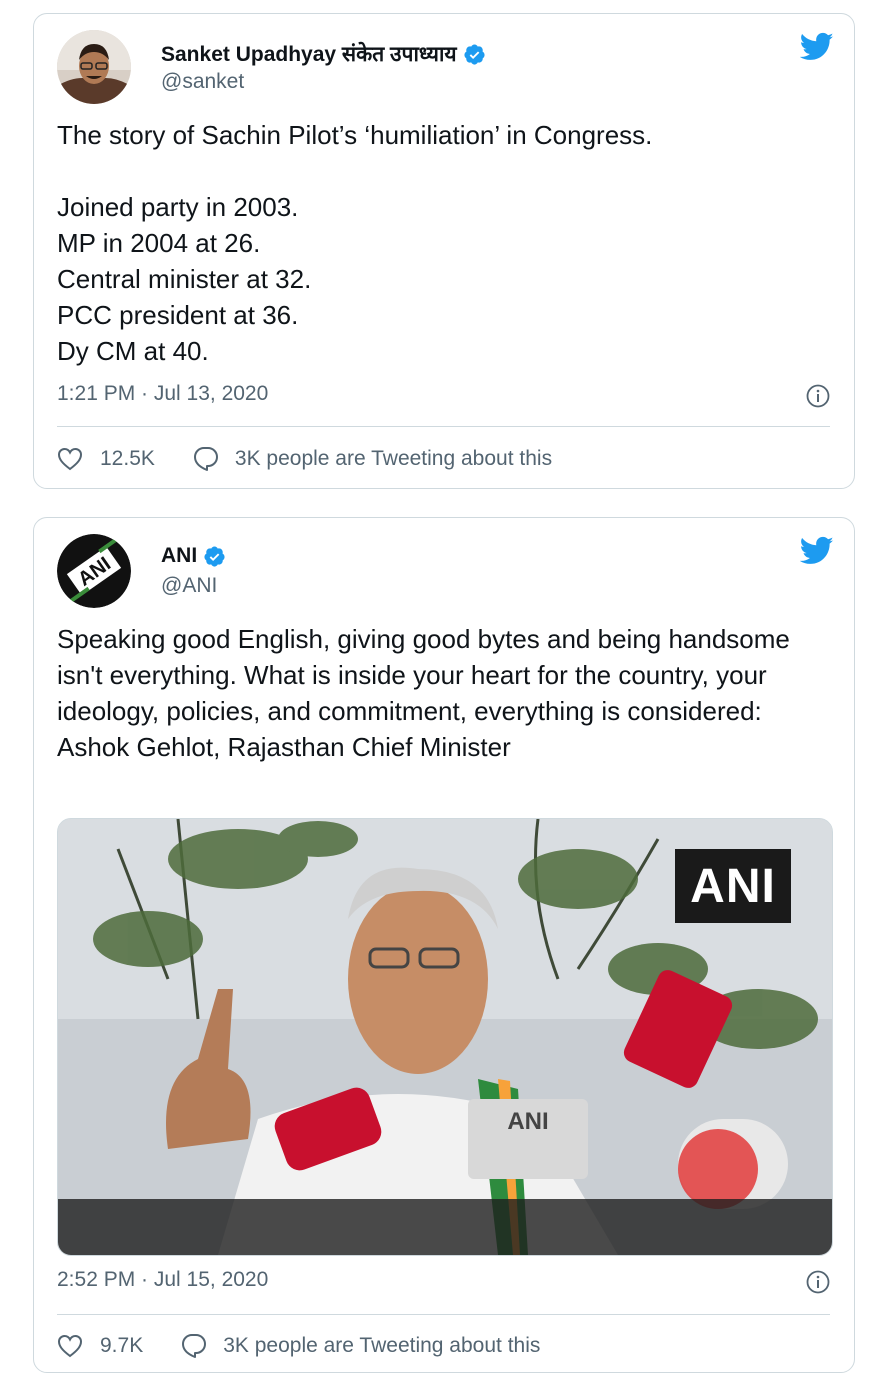 This screenshot has width=880, height=1392. I want to click on tweet-header: Sanket Upadhyay संकेत उपाध्याय @sanket, so click(445, 67).